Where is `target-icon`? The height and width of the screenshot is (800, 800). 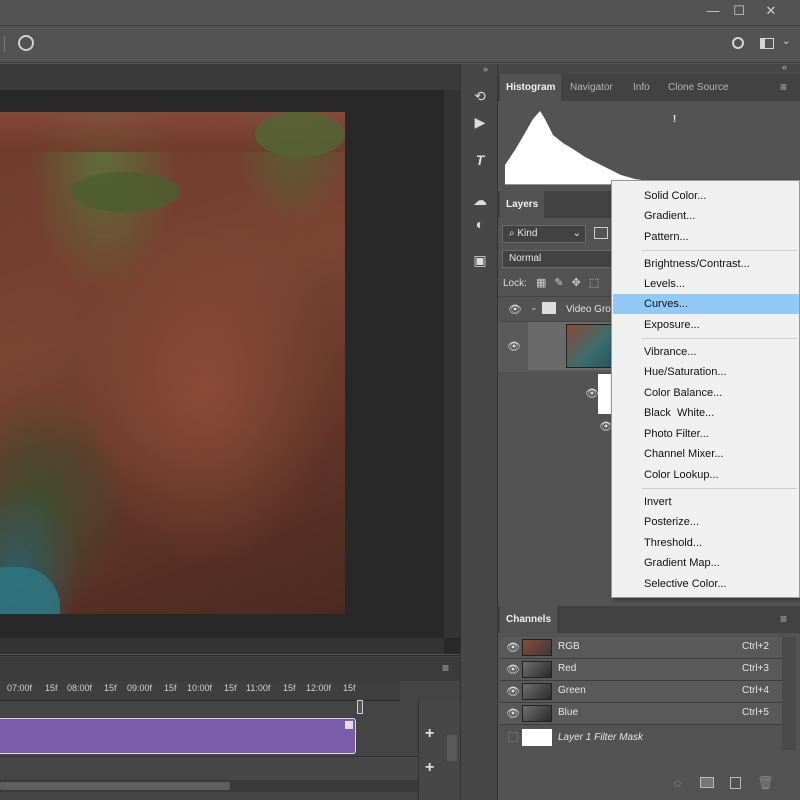 target-icon is located at coordinates (26, 43).